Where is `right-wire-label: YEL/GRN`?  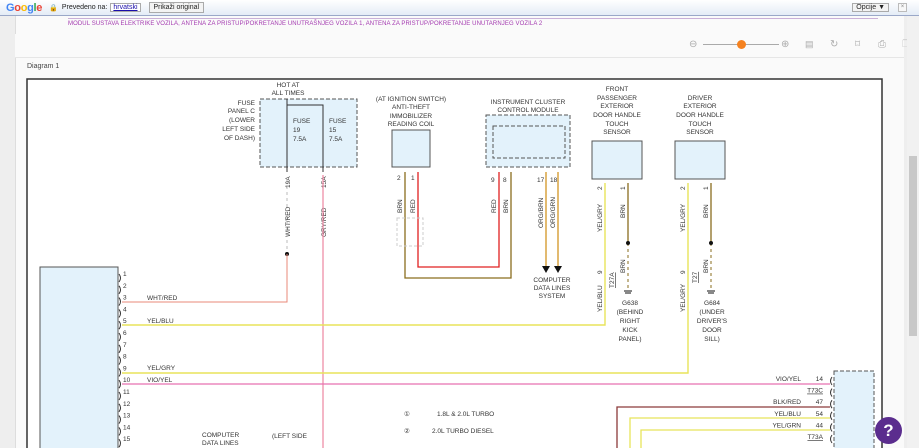 right-wire-label: YEL/GRN is located at coordinates (786, 425).